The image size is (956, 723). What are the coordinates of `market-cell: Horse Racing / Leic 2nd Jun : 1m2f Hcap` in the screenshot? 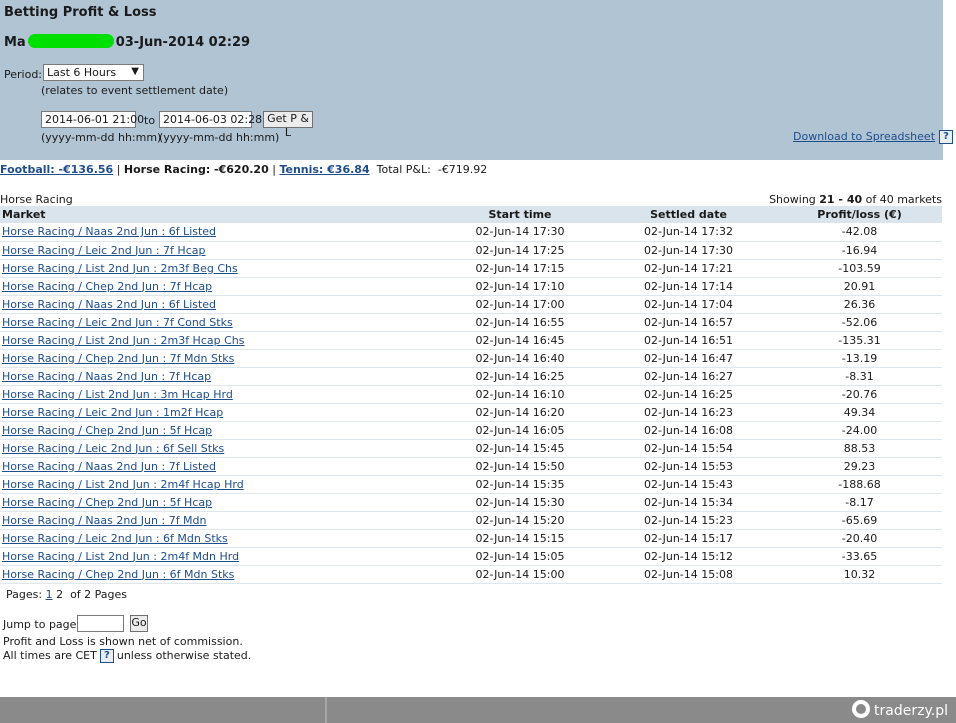 It's located at (220, 412).